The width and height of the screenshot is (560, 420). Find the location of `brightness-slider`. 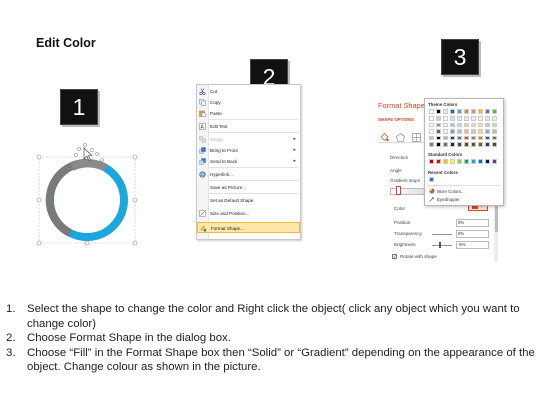

brightness-slider is located at coordinates (442, 245).